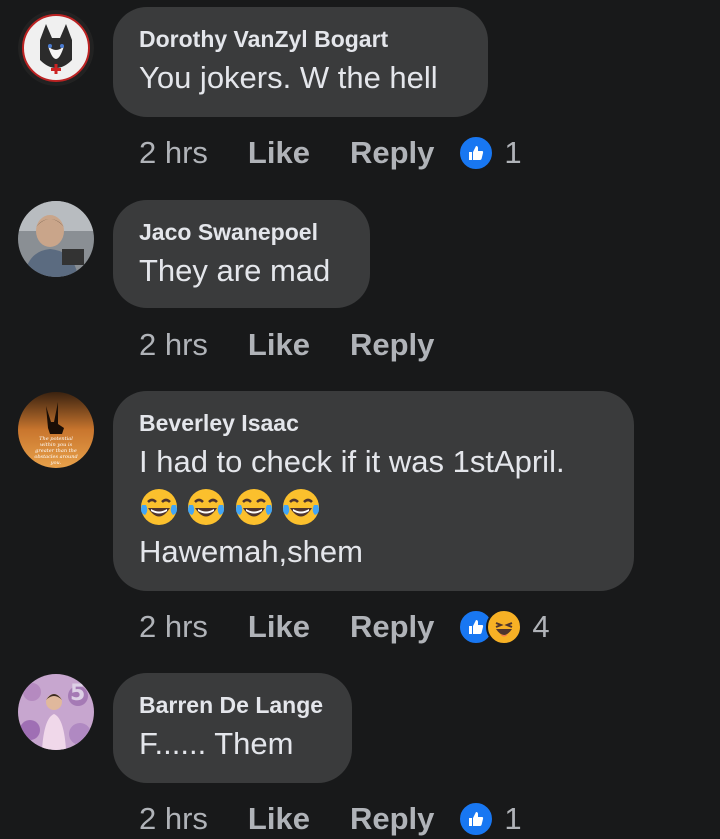  I want to click on comment-text: You jokers. W the hell, so click(288, 77).